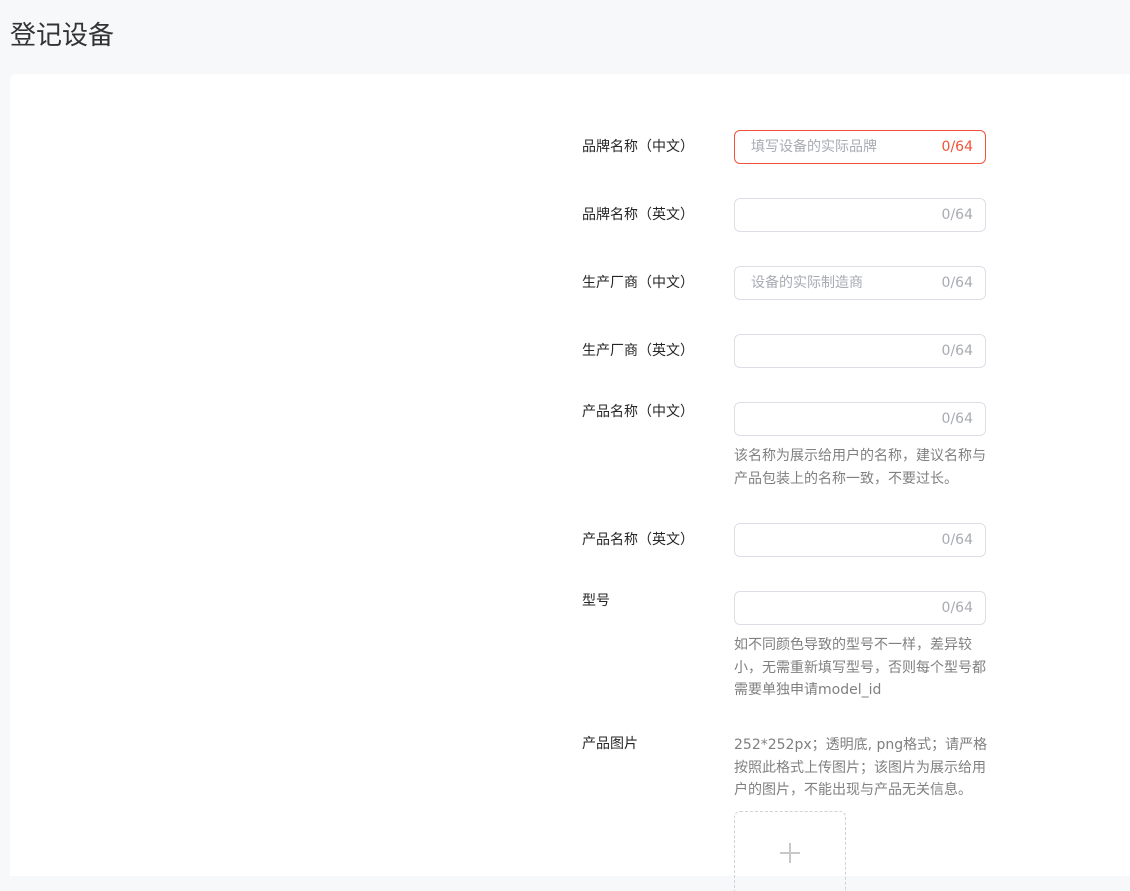  I want to click on product-en-label: 产品名称（英文）, so click(638, 540).